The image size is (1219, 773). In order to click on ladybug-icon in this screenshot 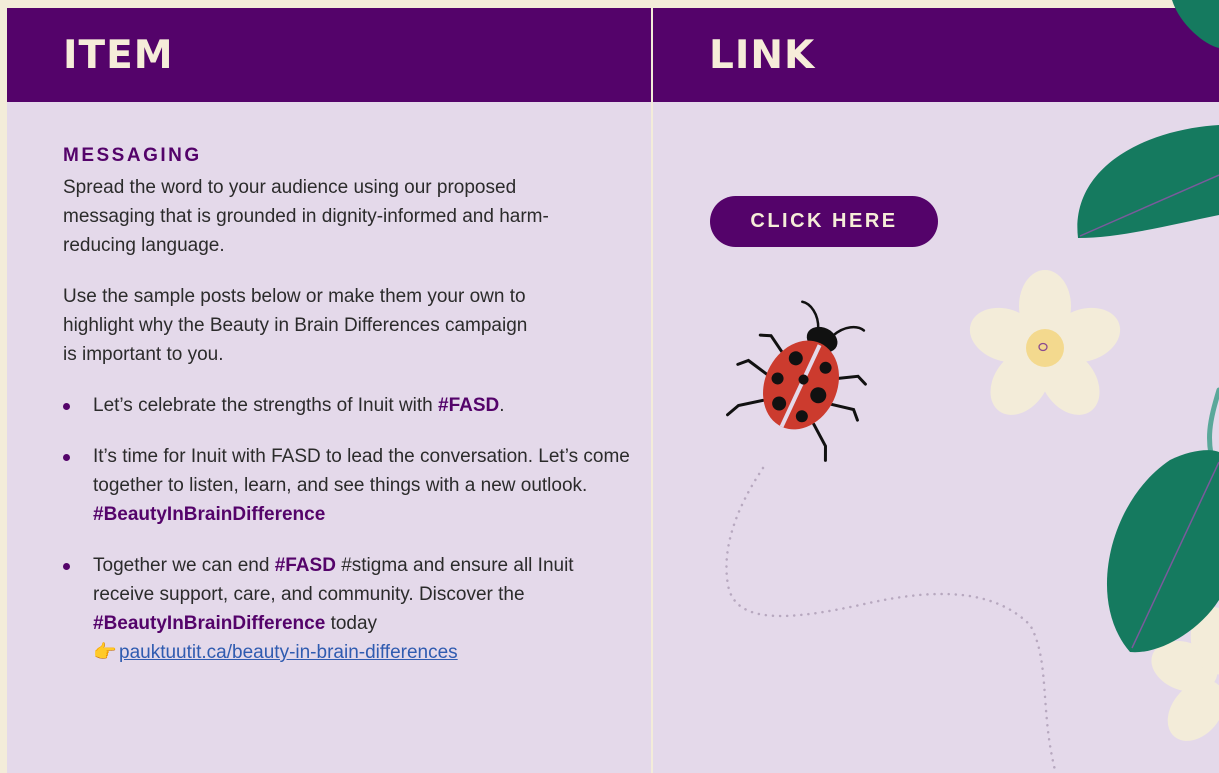, I will do `click(796, 381)`.